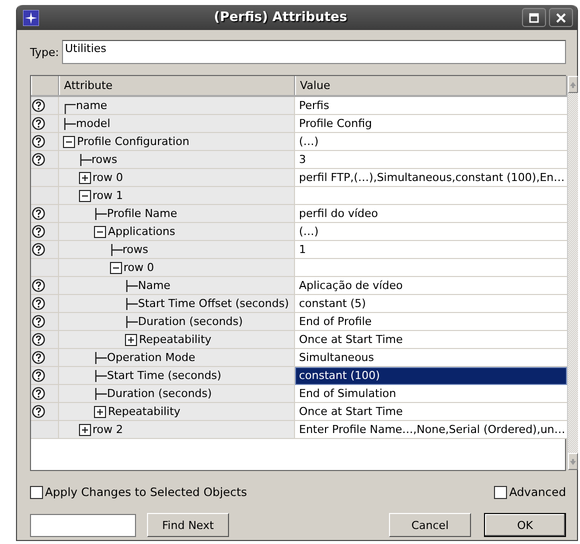  Describe the element at coordinates (108, 195) in the screenshot. I see `attribute-name: row 1` at that location.